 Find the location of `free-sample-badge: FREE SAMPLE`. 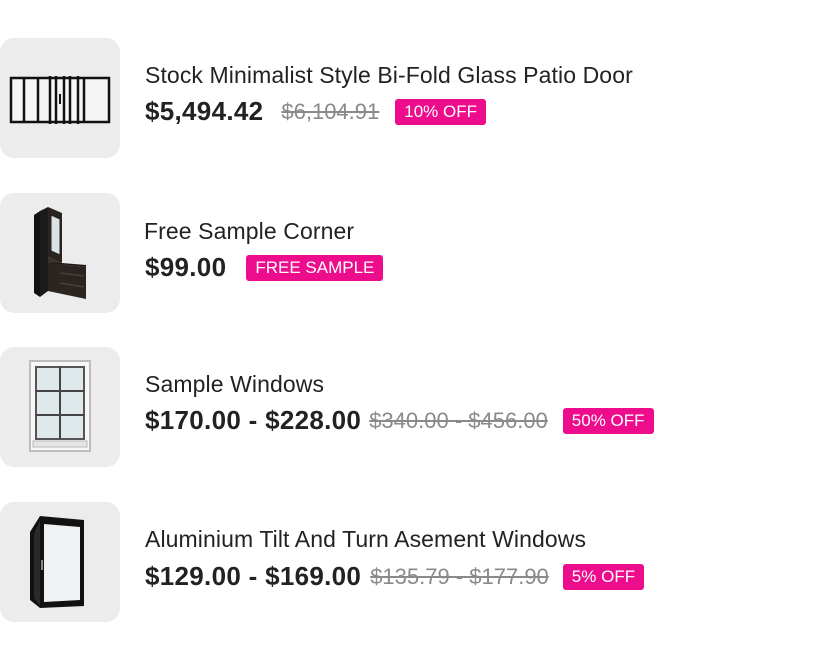

free-sample-badge: FREE SAMPLE is located at coordinates (315, 267).